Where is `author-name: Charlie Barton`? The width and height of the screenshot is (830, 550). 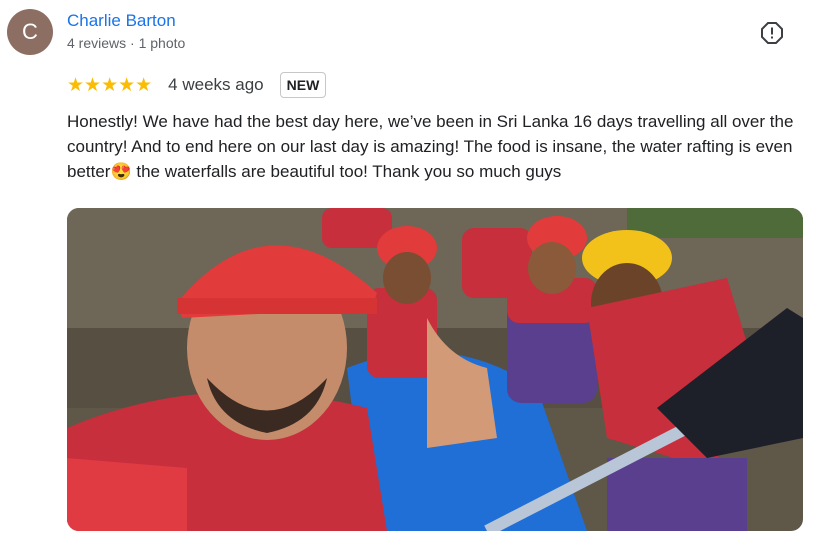 author-name: Charlie Barton is located at coordinates (121, 21).